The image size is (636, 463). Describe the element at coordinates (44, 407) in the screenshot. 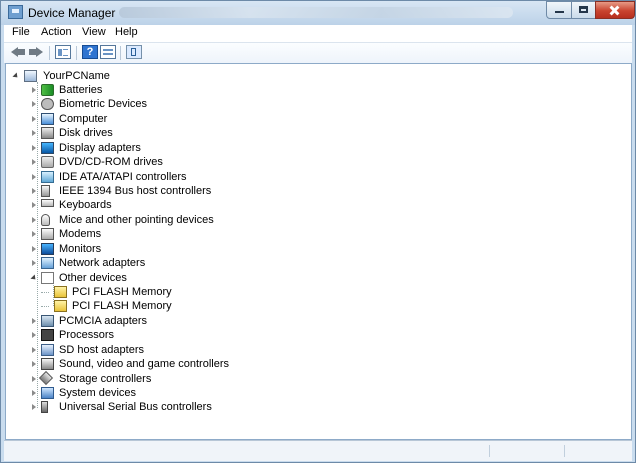

I see `usb-icon` at that location.